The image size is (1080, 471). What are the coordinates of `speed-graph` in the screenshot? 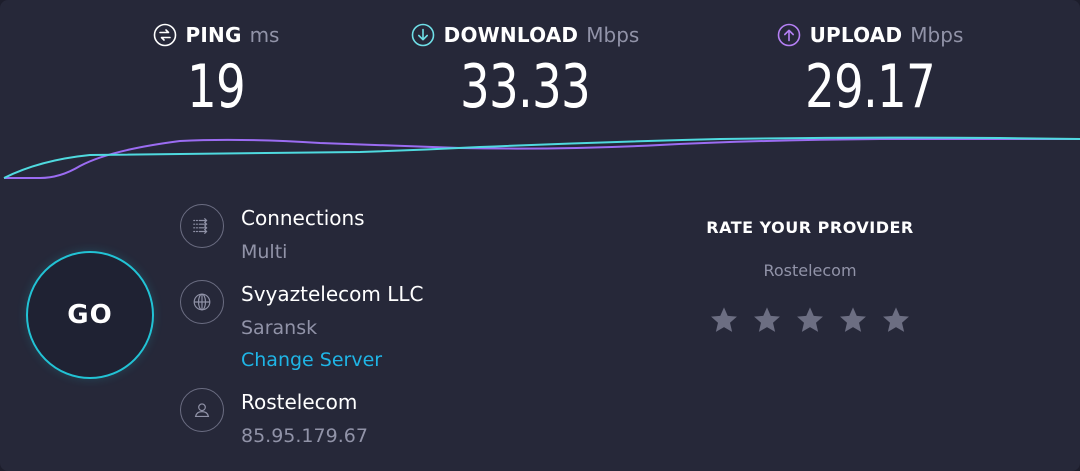 It's located at (541, 157).